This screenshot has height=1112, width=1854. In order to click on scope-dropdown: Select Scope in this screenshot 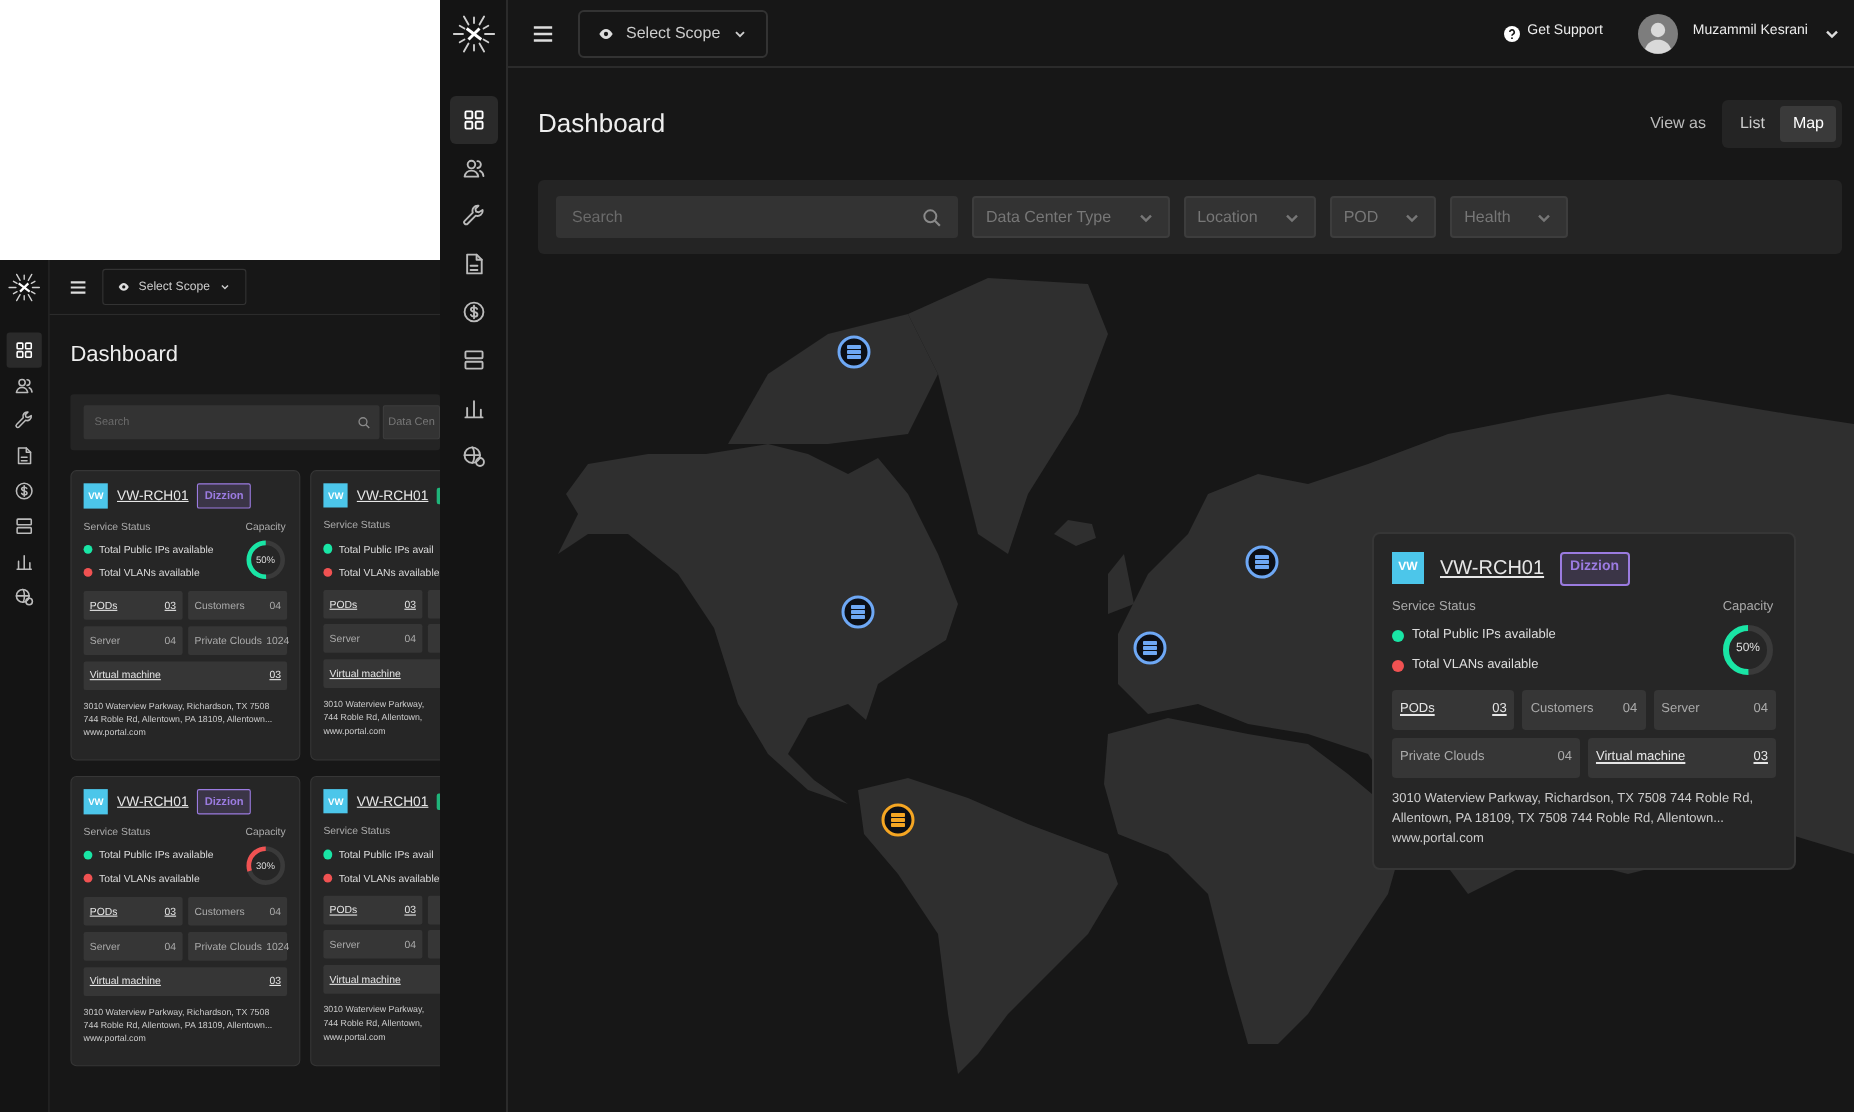, I will do `click(673, 33)`.